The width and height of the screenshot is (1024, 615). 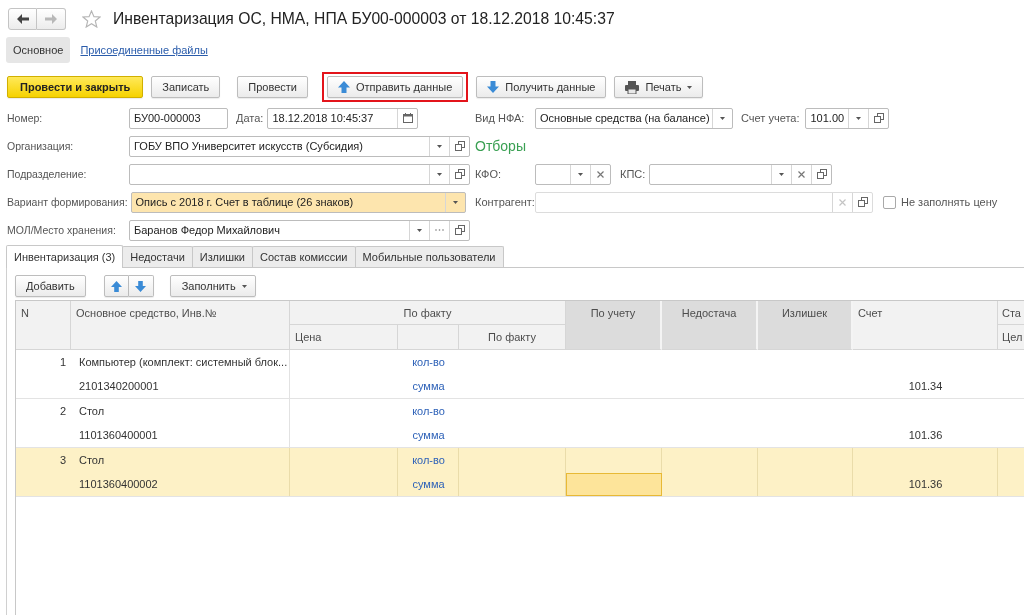 I want to click on field-label: Организация:, so click(x=41, y=146).